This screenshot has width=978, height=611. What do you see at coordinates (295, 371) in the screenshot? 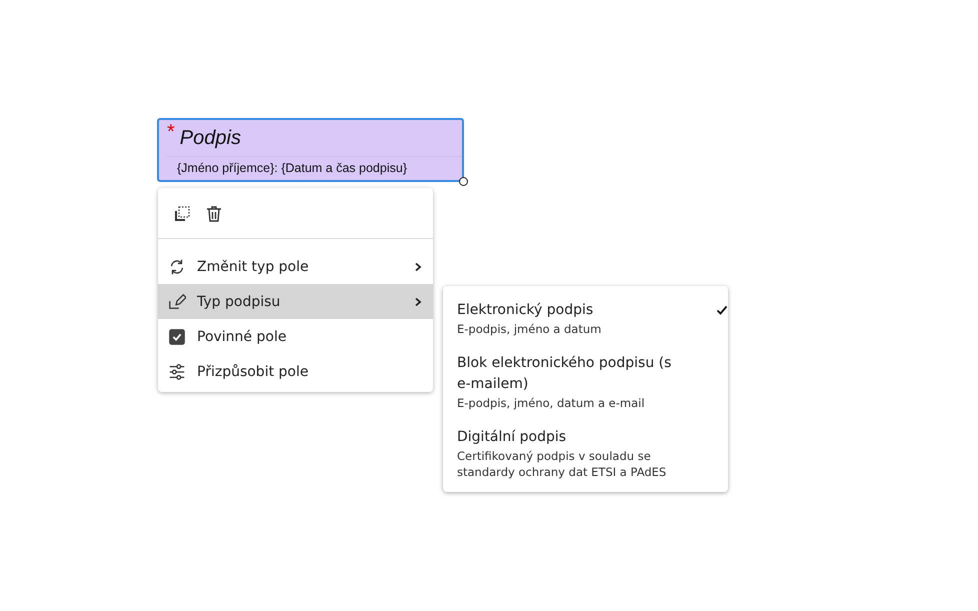
I see `menu-item: Přizpůsobit pole` at bounding box center [295, 371].